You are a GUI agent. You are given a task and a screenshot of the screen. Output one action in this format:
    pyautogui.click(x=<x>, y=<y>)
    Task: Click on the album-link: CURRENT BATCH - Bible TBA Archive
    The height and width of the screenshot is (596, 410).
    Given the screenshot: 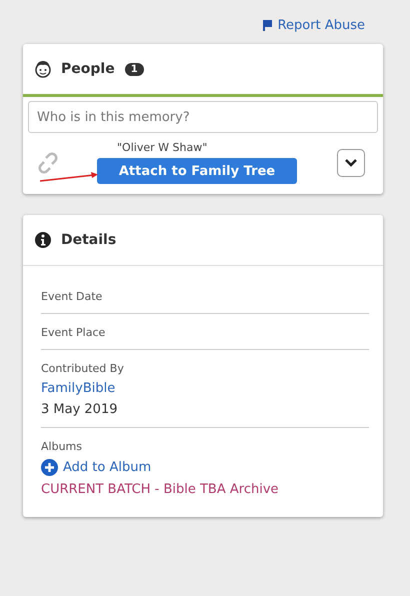 What is the action you would take?
    pyautogui.click(x=205, y=489)
    